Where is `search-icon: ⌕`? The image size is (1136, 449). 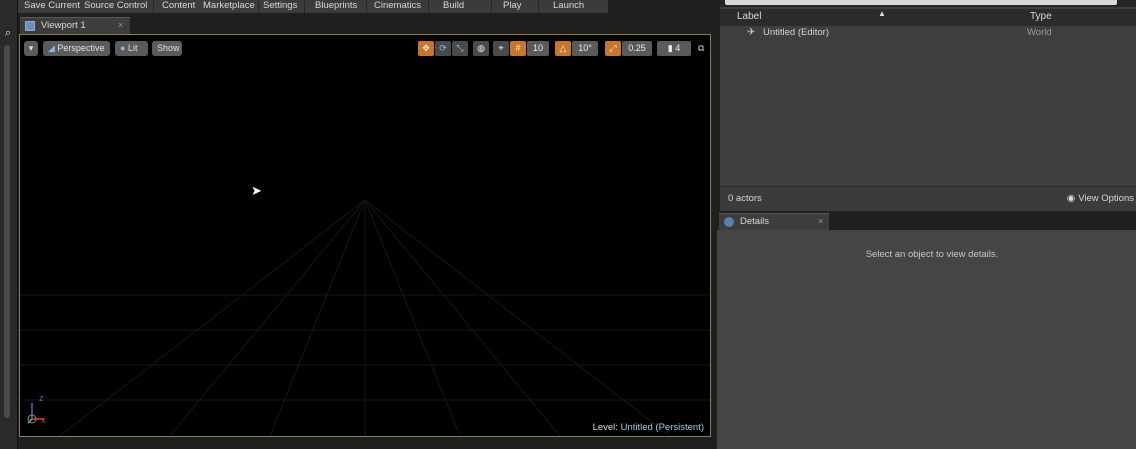 search-icon: ⌕ is located at coordinates (8, 33).